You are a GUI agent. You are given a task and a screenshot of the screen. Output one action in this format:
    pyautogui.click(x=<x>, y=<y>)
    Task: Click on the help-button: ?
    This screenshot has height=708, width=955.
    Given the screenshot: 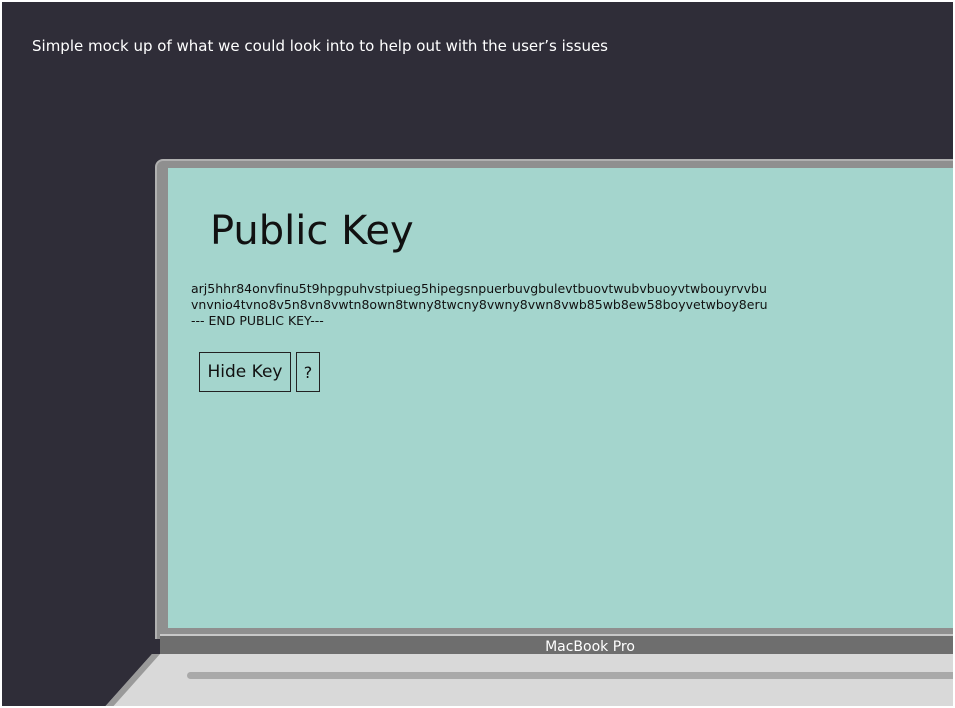 What is the action you would take?
    pyautogui.click(x=308, y=372)
    